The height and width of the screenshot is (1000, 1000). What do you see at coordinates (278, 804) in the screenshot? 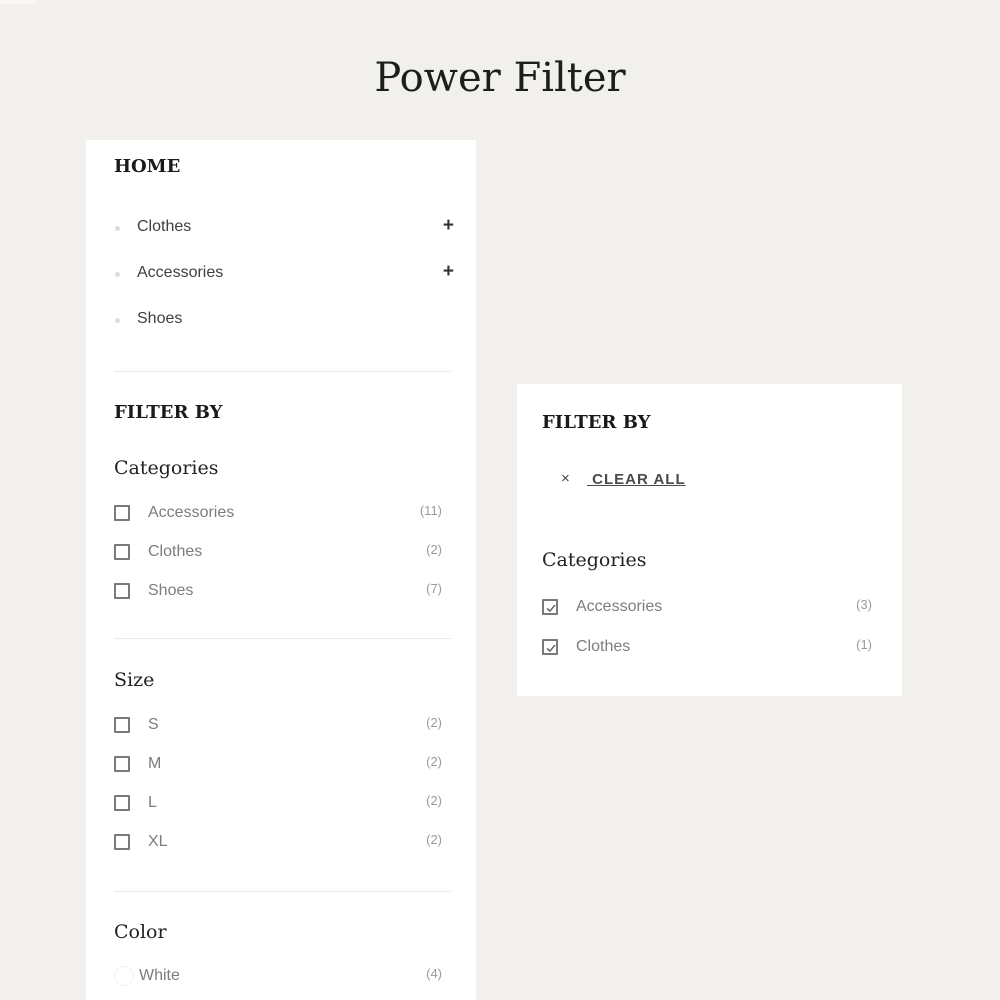
I see `facet-size-l: L (2)` at bounding box center [278, 804].